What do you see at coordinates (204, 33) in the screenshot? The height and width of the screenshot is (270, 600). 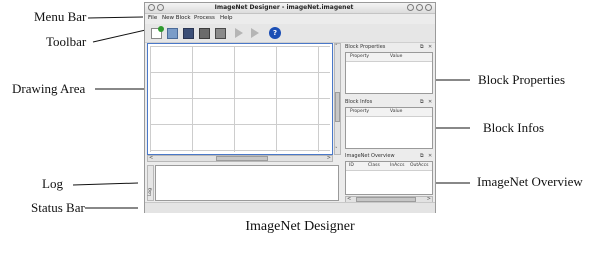 I see `edit-icon` at bounding box center [204, 33].